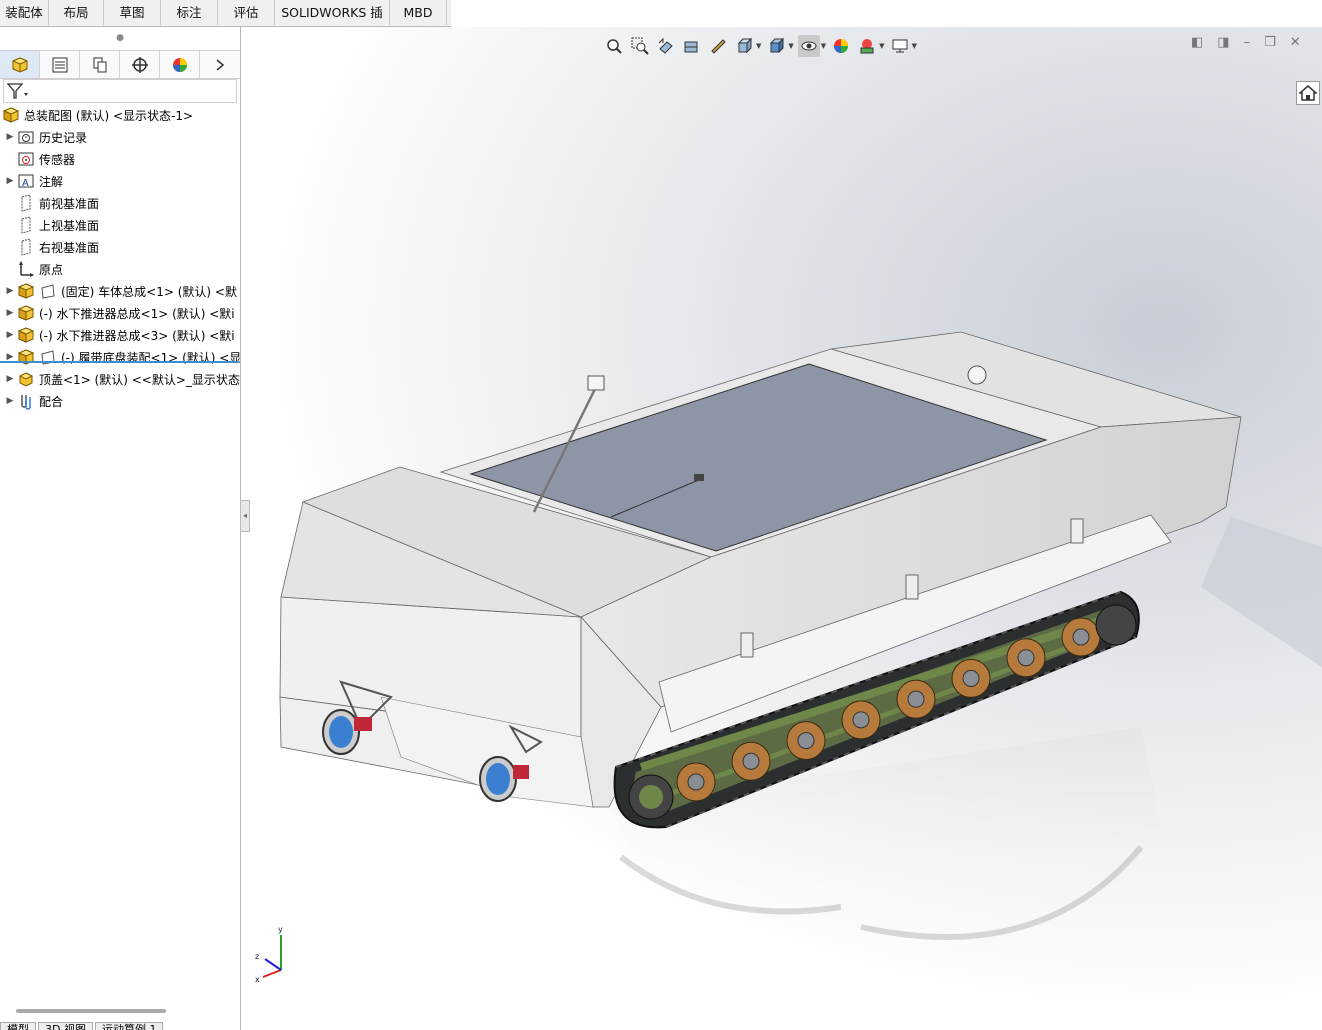 The height and width of the screenshot is (1030, 1322). I want to click on property-manager-tab, so click(60, 64).